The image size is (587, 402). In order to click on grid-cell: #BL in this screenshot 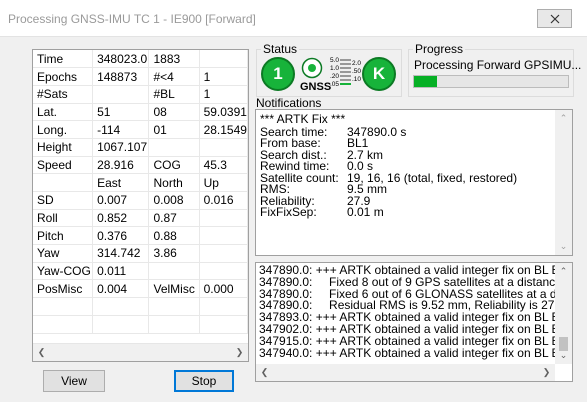, I will do `click(174, 94)`.